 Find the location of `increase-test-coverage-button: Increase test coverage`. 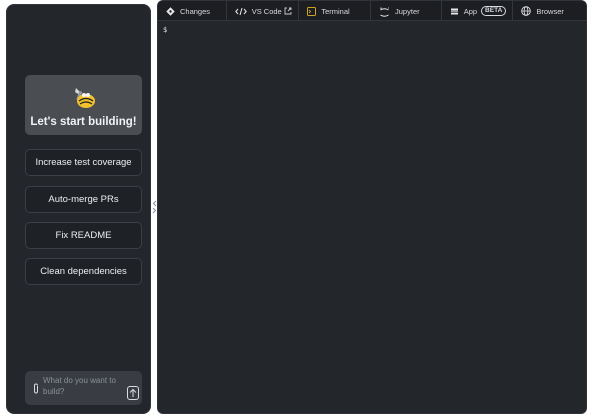

increase-test-coverage-button: Increase test coverage is located at coordinates (83, 162).